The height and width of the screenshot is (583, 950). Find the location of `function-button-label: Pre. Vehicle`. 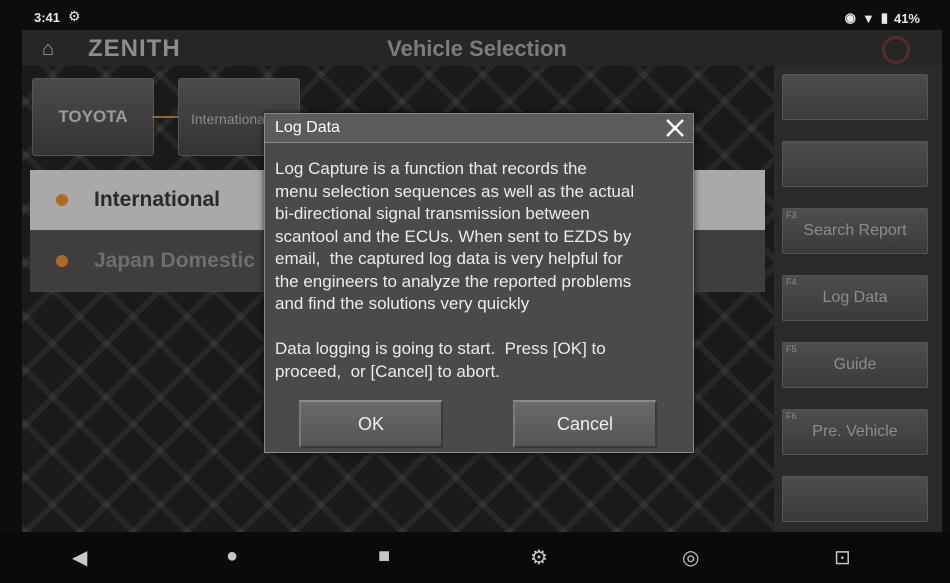

function-button-label: Pre. Vehicle is located at coordinates (855, 431).